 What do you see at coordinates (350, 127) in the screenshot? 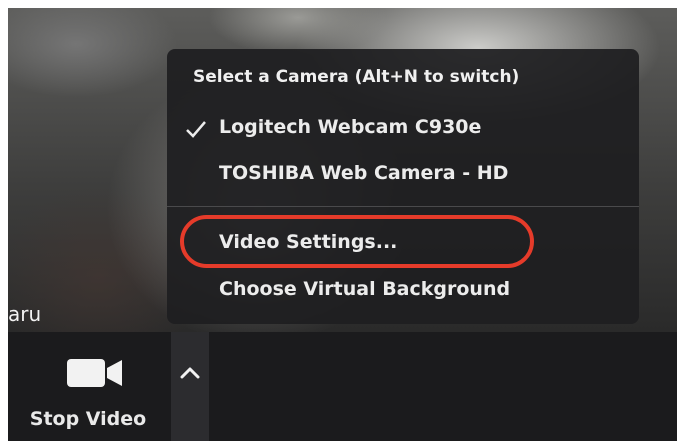
I see `camera-option-label: Logitech Webcam C930e` at bounding box center [350, 127].